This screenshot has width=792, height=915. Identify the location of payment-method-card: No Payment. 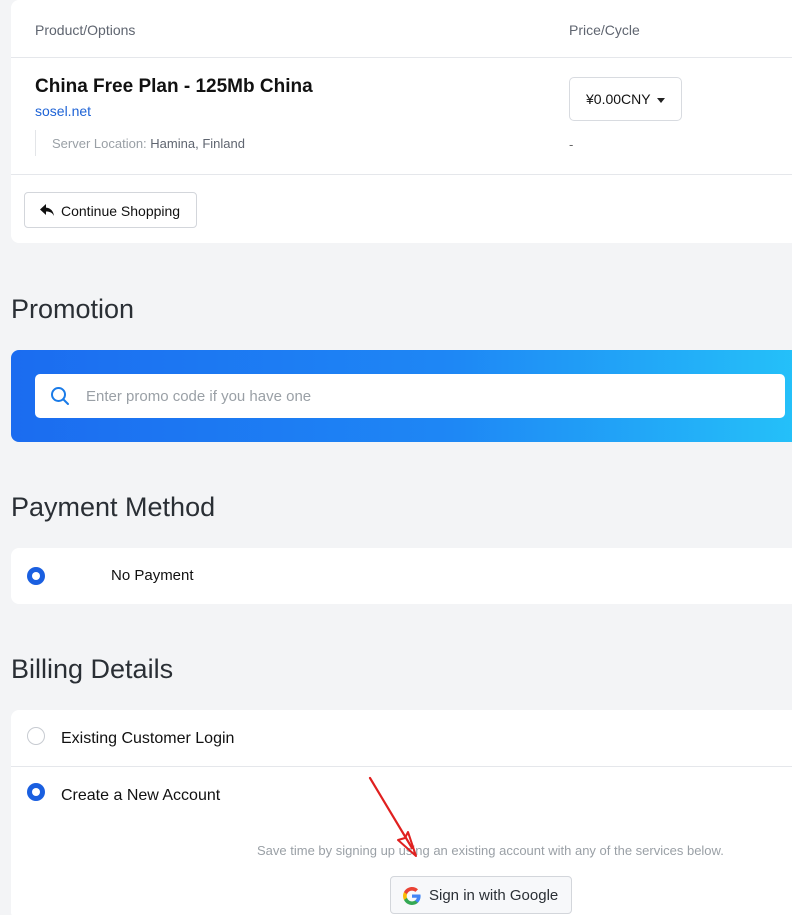
(401, 576).